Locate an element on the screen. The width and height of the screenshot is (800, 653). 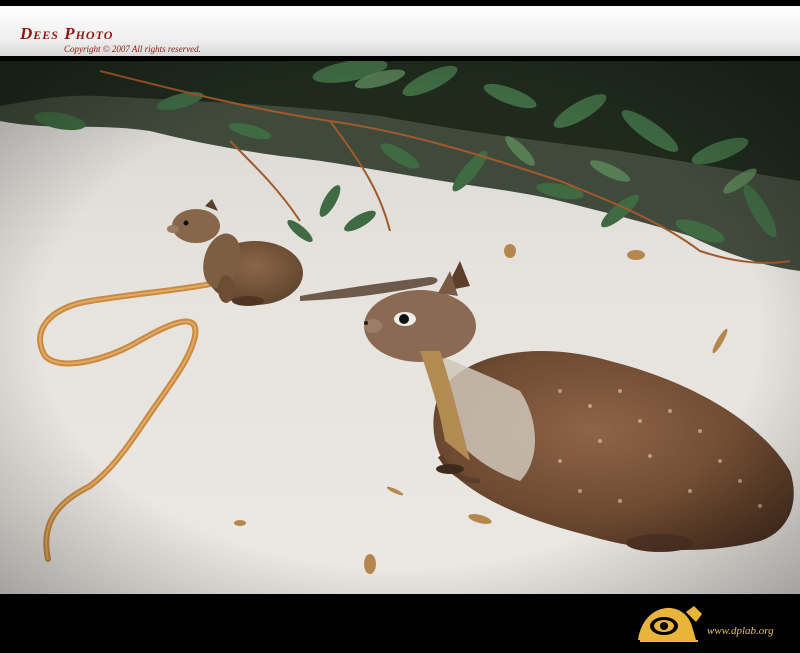
brand-title: Dees Photo is located at coordinates (67, 33).